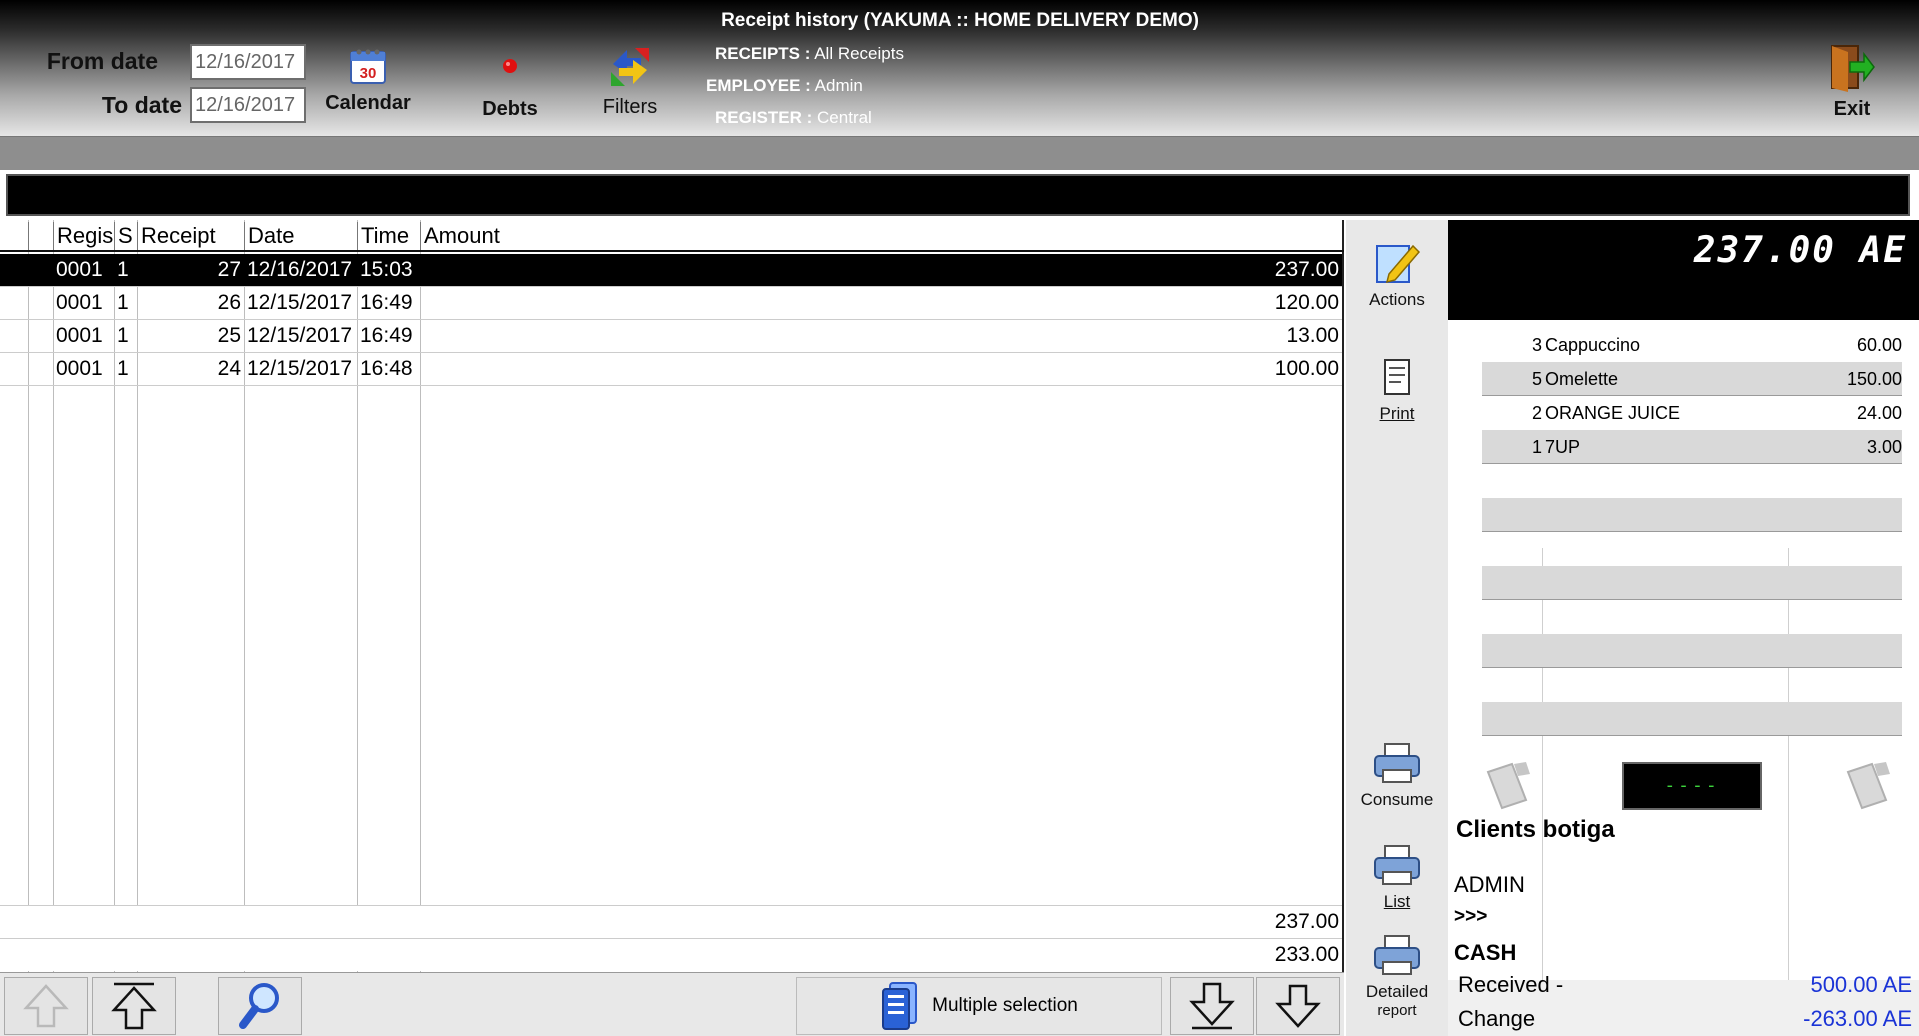  Describe the element at coordinates (1857, 1018) in the screenshot. I see `change-value: -263.00 AE` at that location.